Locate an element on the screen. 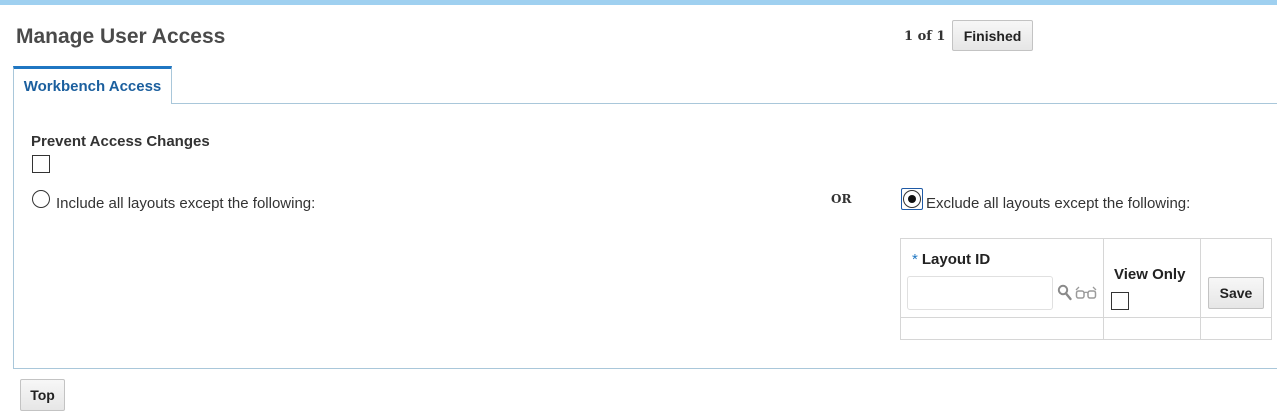 This screenshot has height=413, width=1277. layout-id-header: * Layout ID is located at coordinates (951, 259).